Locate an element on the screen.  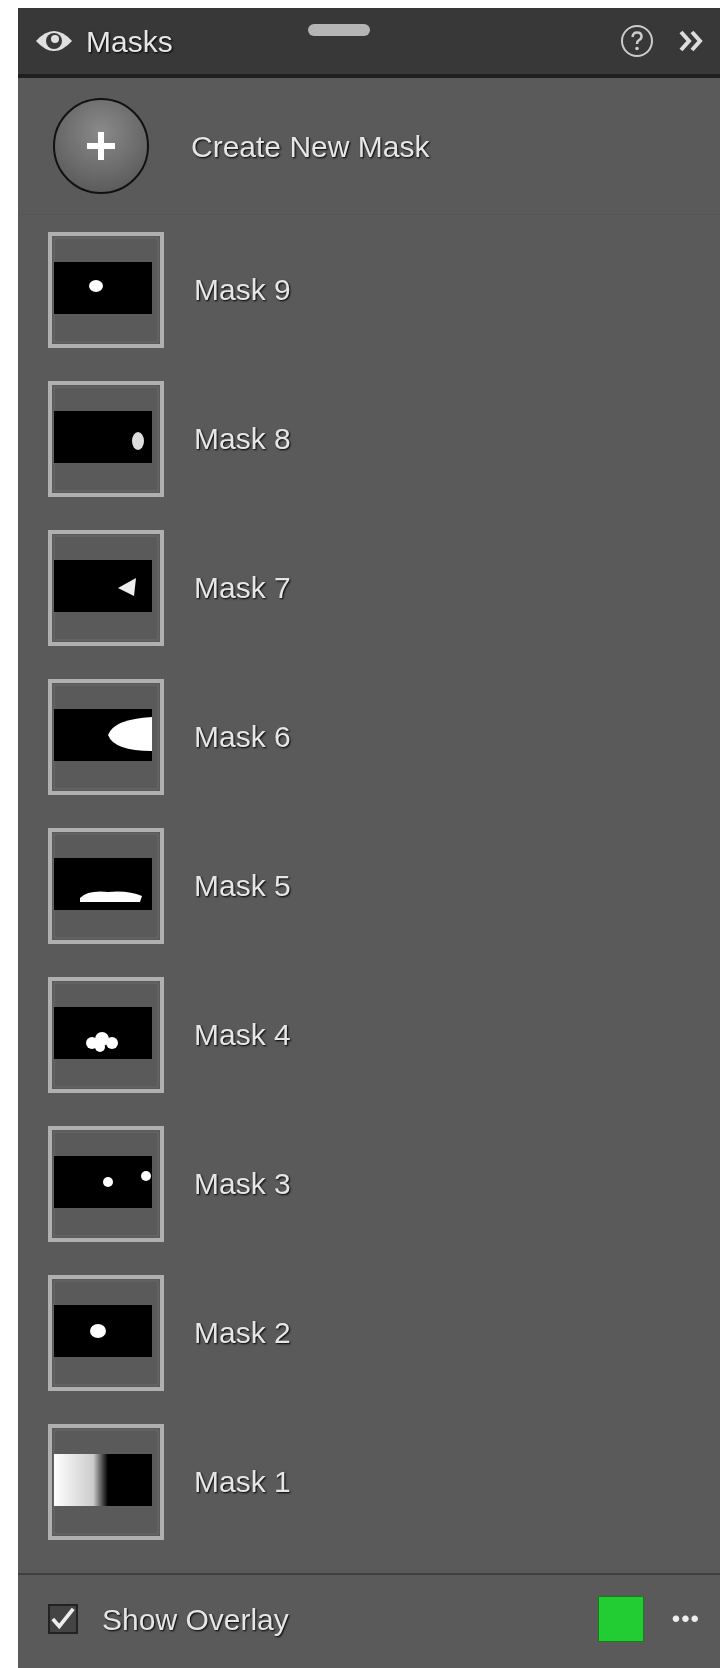
mask-label: Mask 3 is located at coordinates (242, 1183).